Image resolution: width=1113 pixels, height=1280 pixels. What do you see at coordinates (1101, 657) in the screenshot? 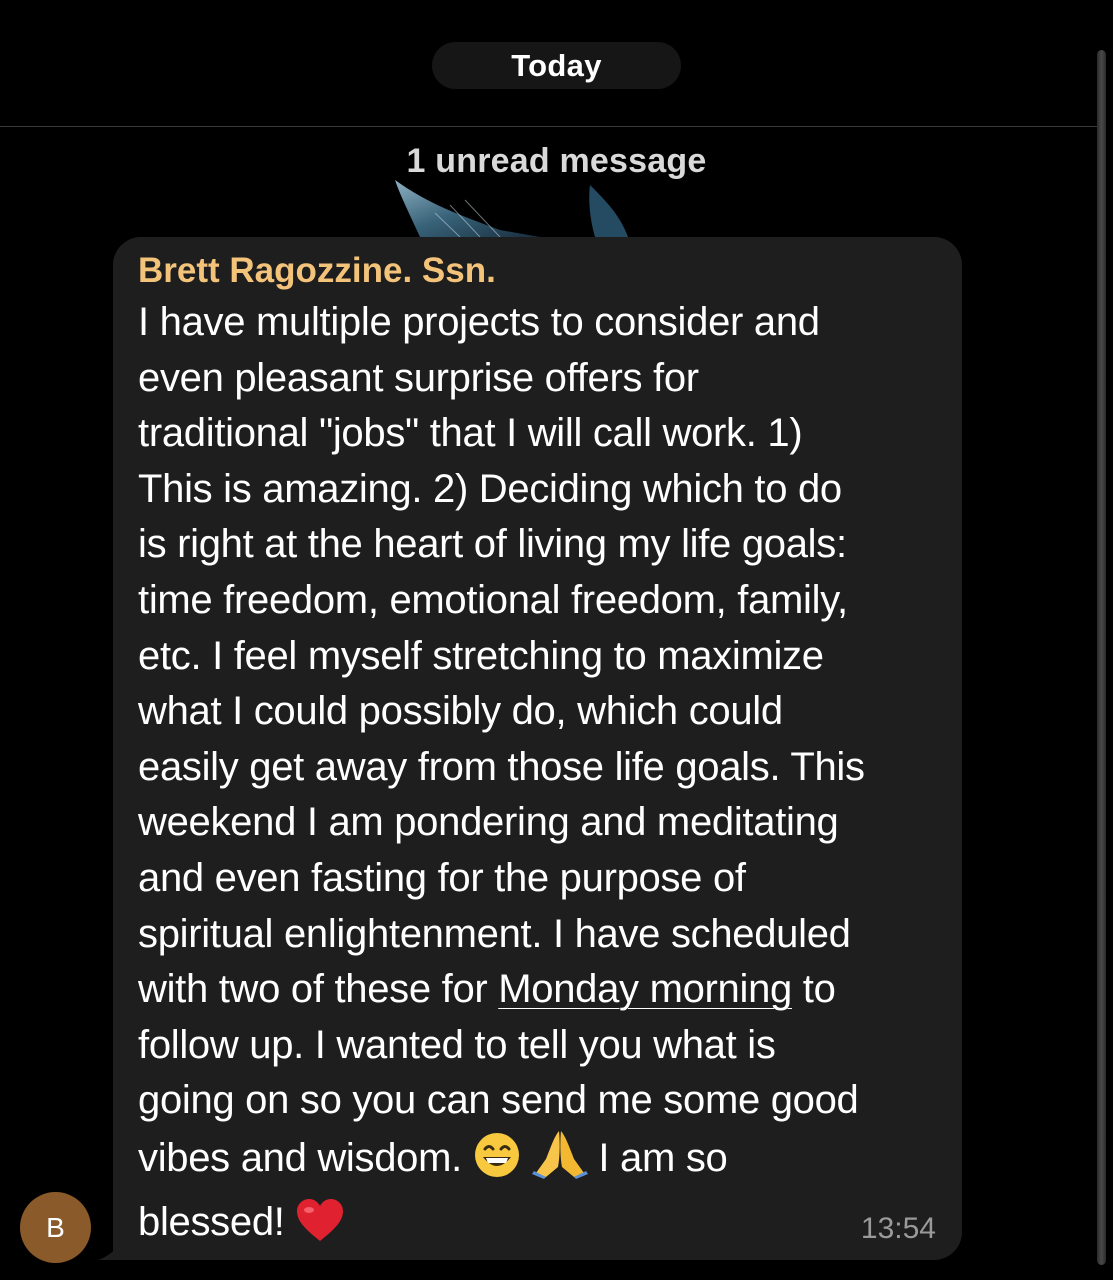
I see `scrollbar` at bounding box center [1101, 657].